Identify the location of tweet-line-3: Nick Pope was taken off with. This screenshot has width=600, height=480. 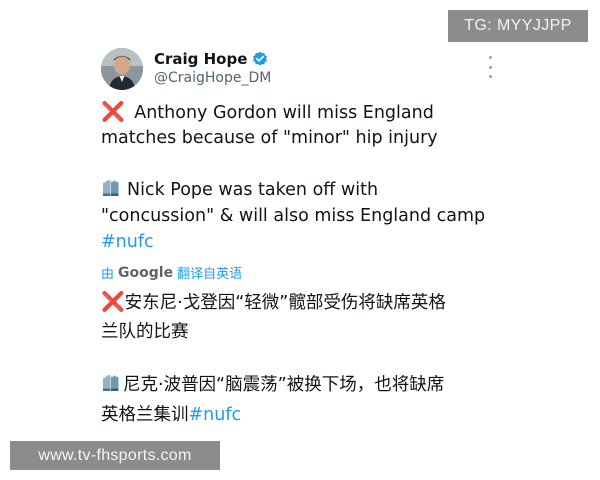
(293, 190).